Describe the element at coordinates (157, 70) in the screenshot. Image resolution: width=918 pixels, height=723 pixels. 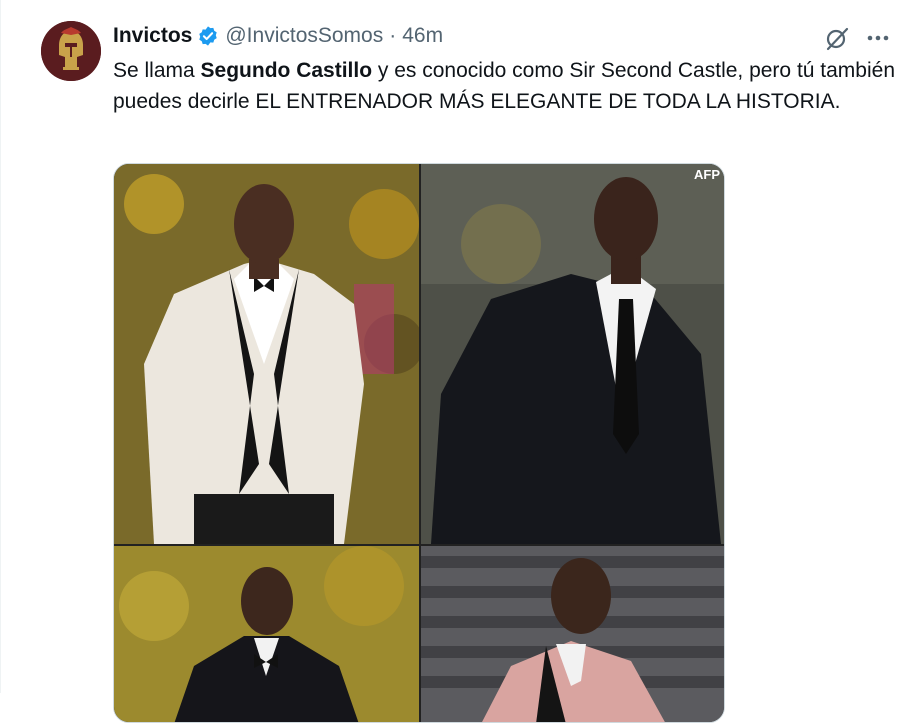
I see `tweet-text-intro: Se llama` at that location.